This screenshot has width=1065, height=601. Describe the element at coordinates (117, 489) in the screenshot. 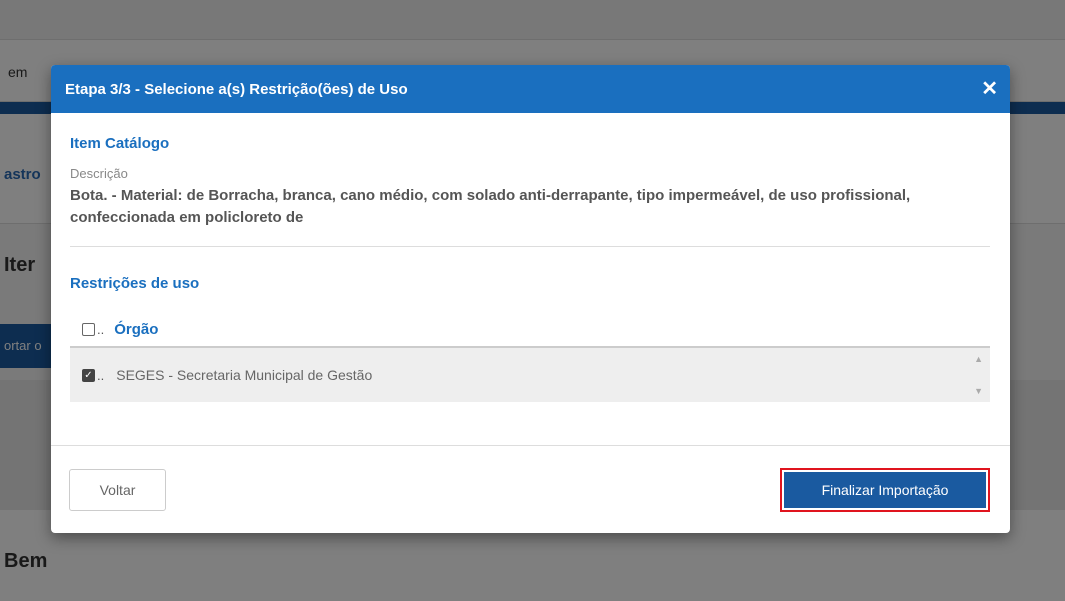

I see `back-button: Voltar` at that location.